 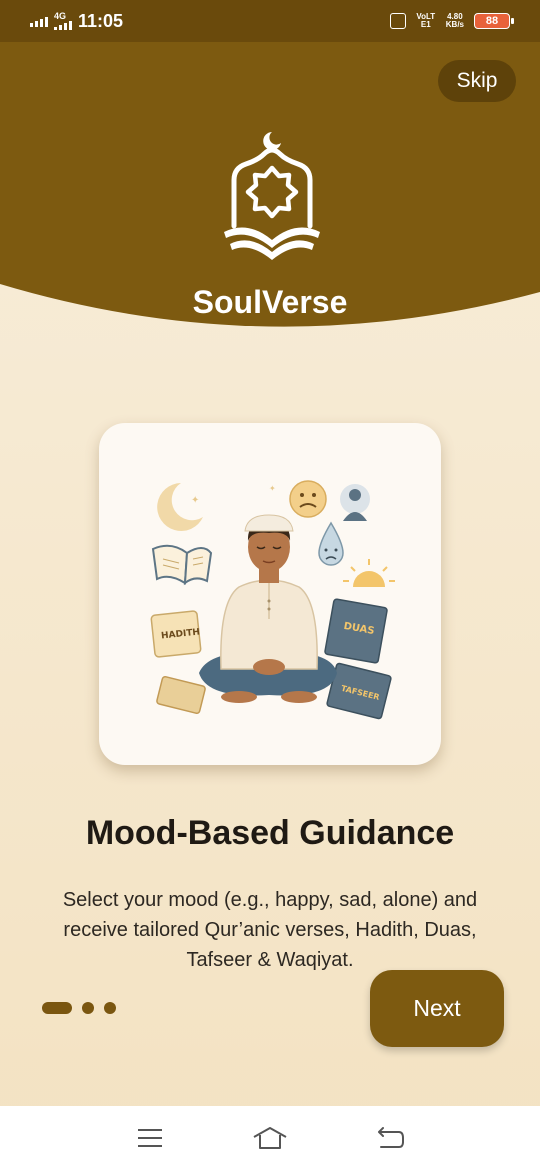 I want to click on skip-button: Skip, so click(x=477, y=81).